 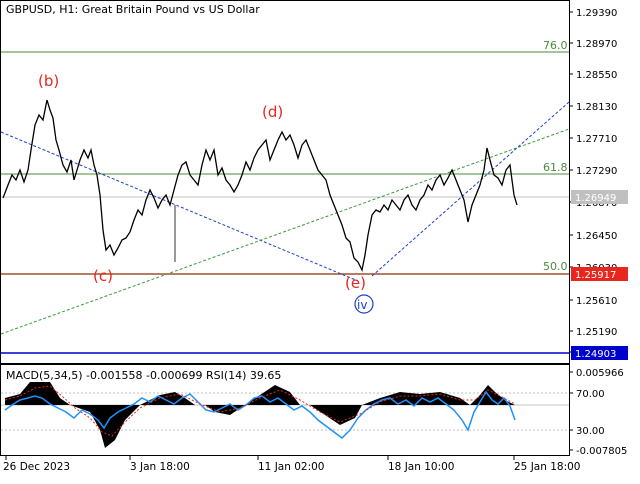 I want to click on indicator-tick: 70.00, so click(x=590, y=394).